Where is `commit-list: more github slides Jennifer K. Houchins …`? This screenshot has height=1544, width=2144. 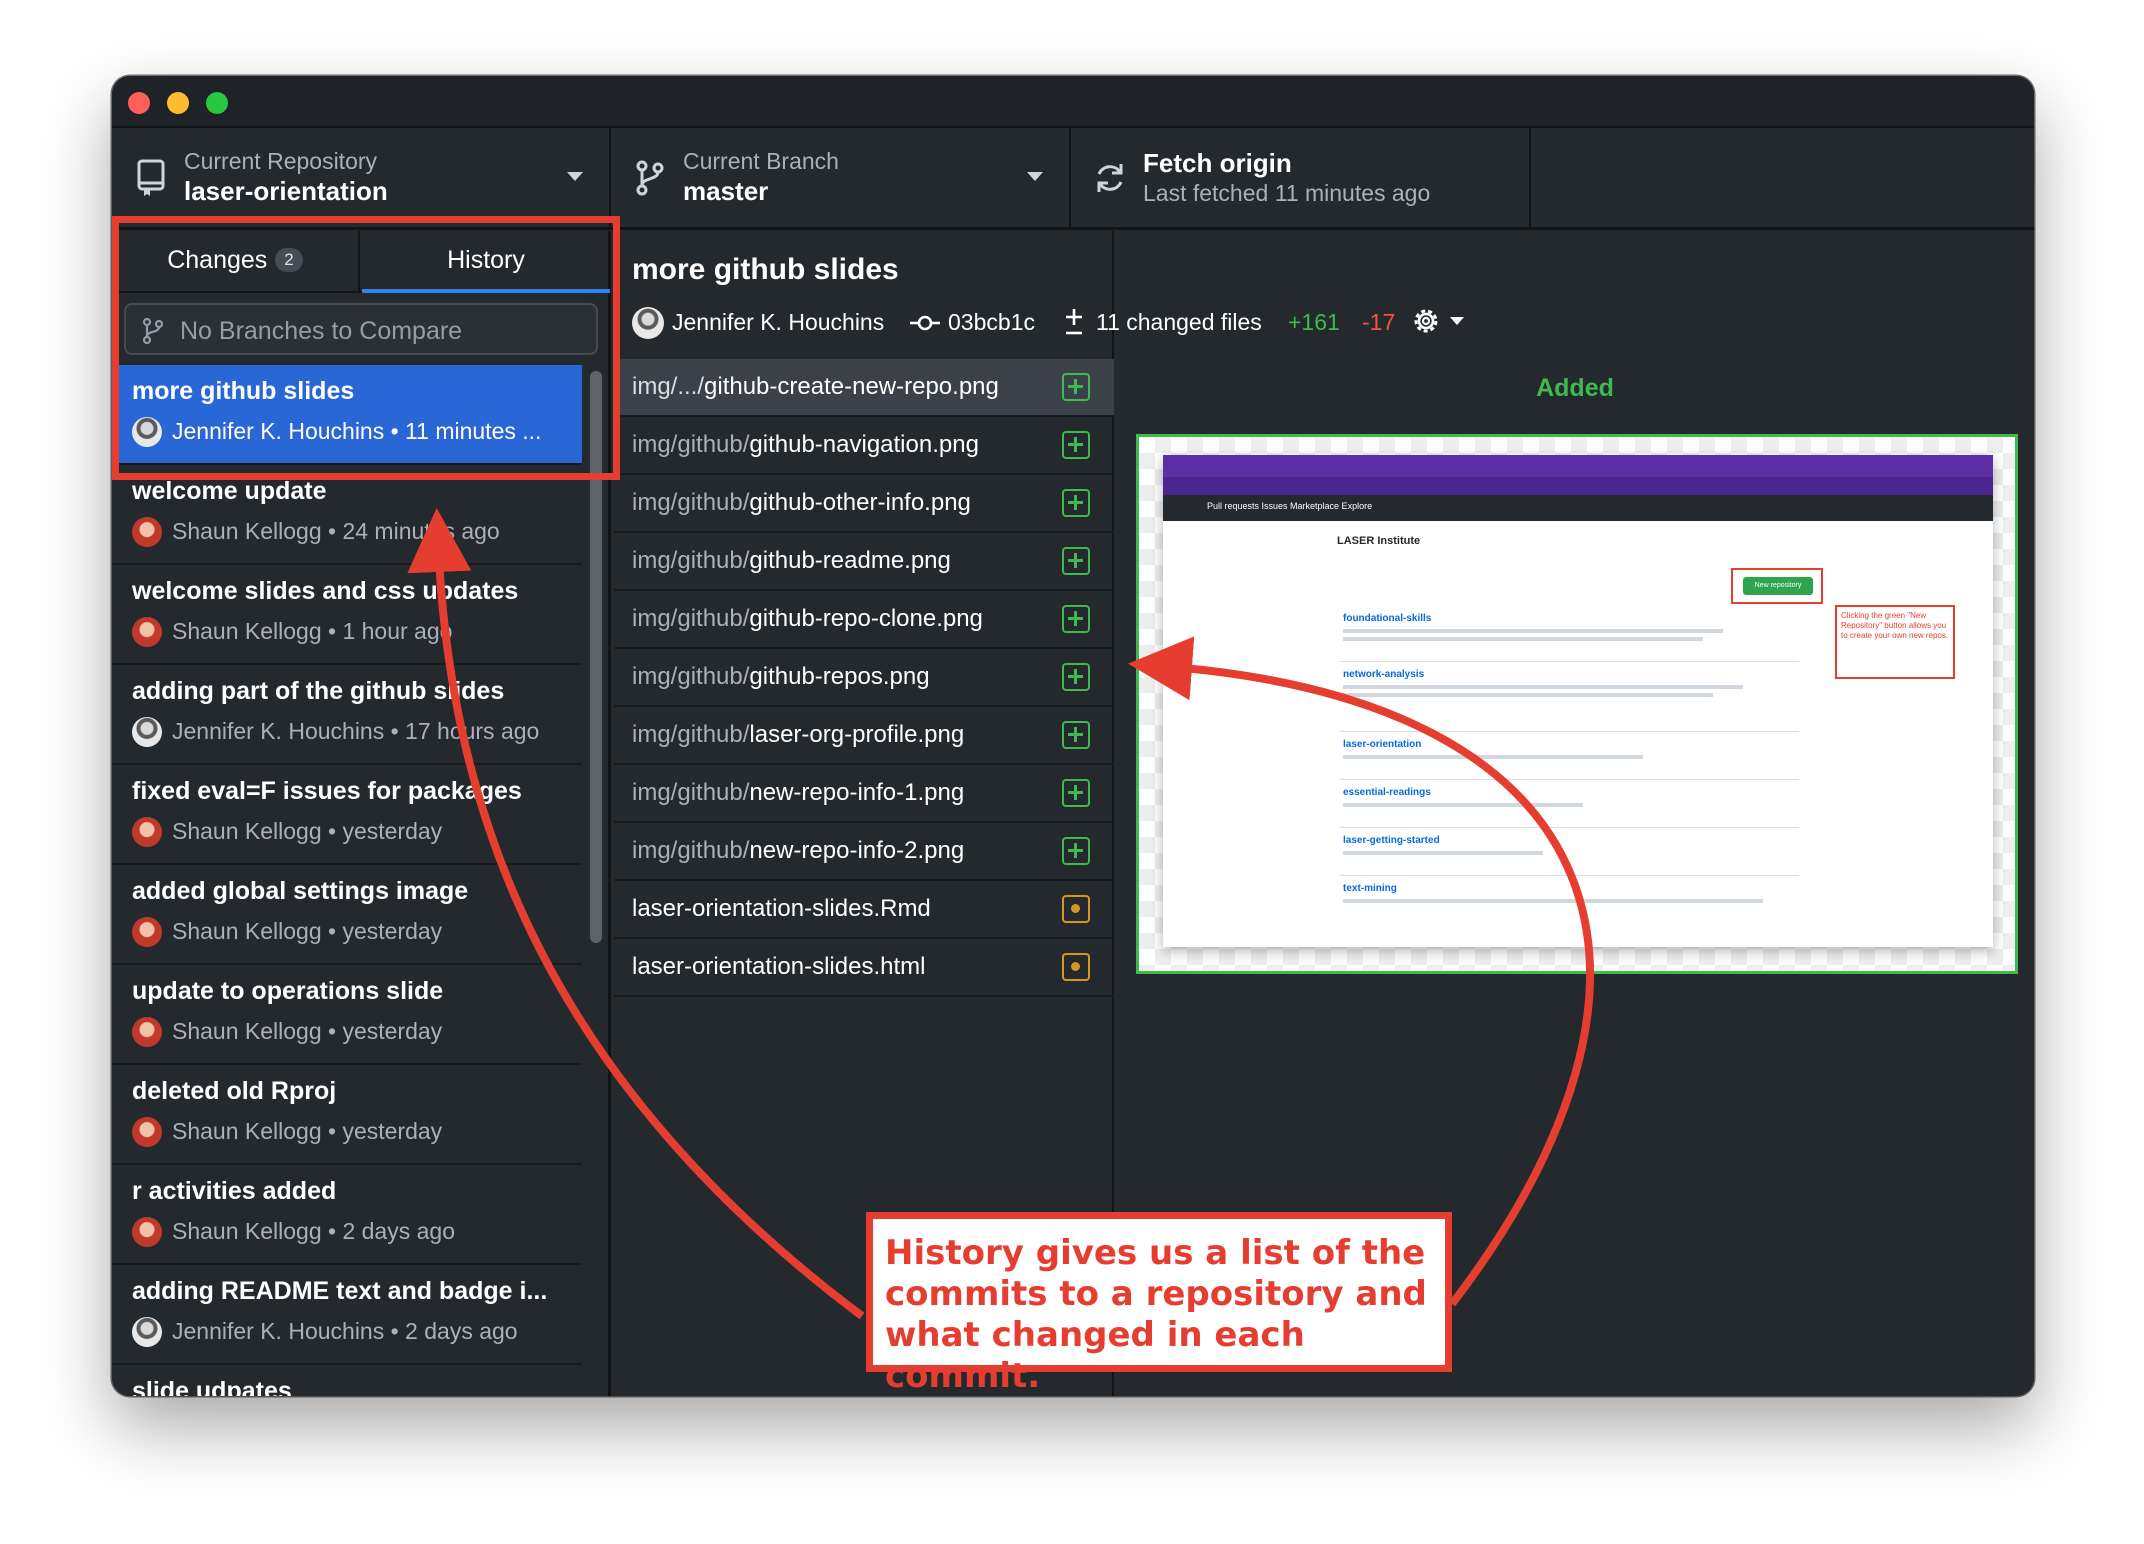
commit-list: more github slides Jennifer K. Houchins … is located at coordinates (347, 880).